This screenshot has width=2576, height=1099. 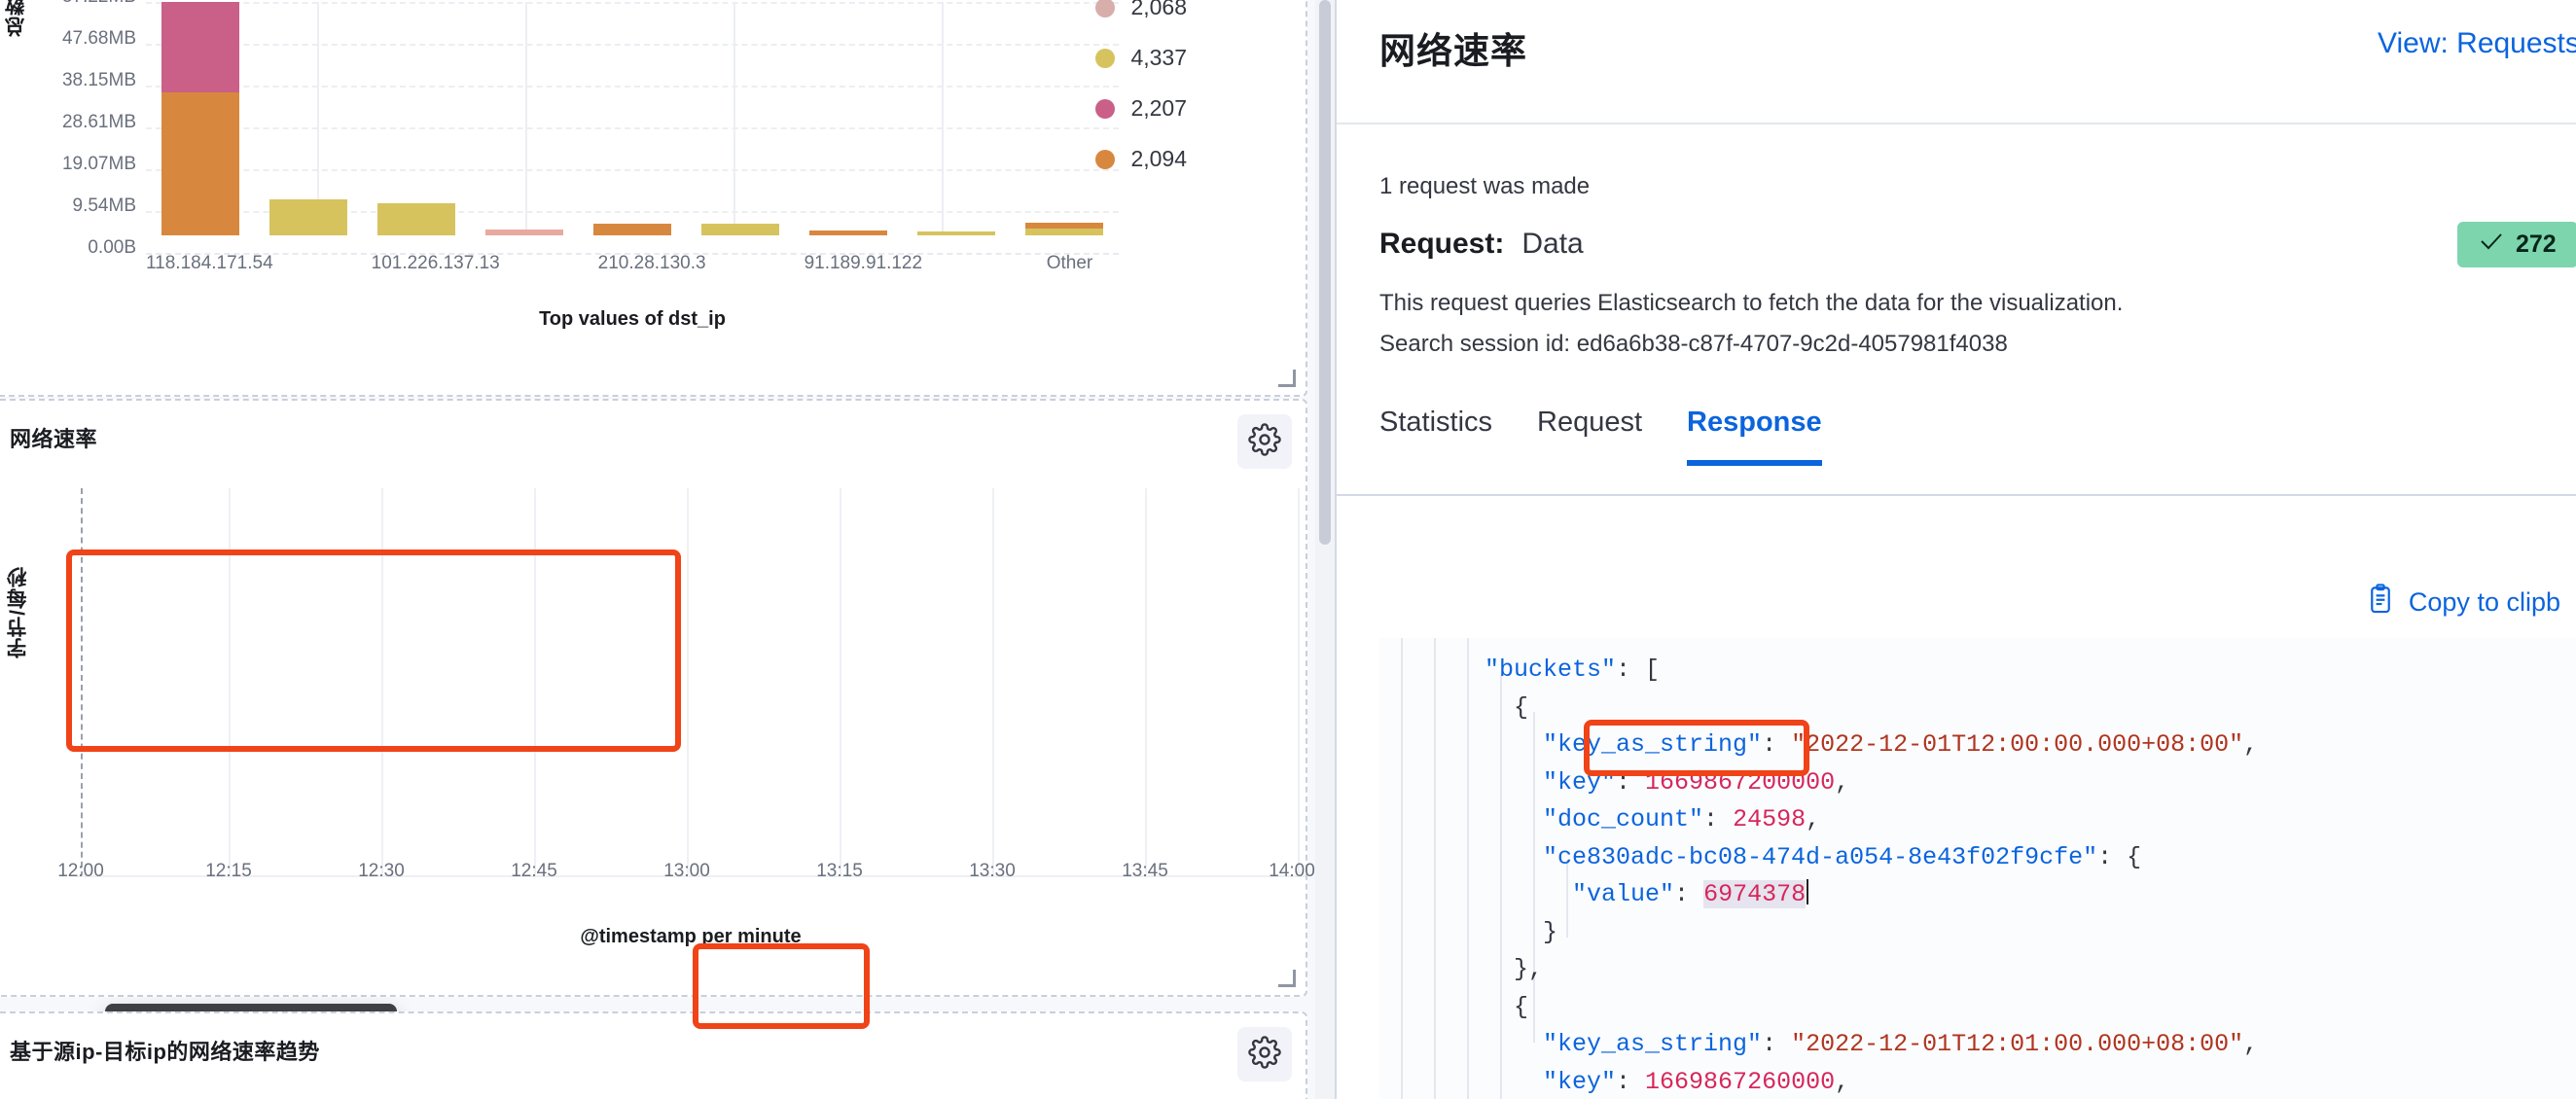 I want to click on legend-label: 2,068, so click(x=1158, y=9).